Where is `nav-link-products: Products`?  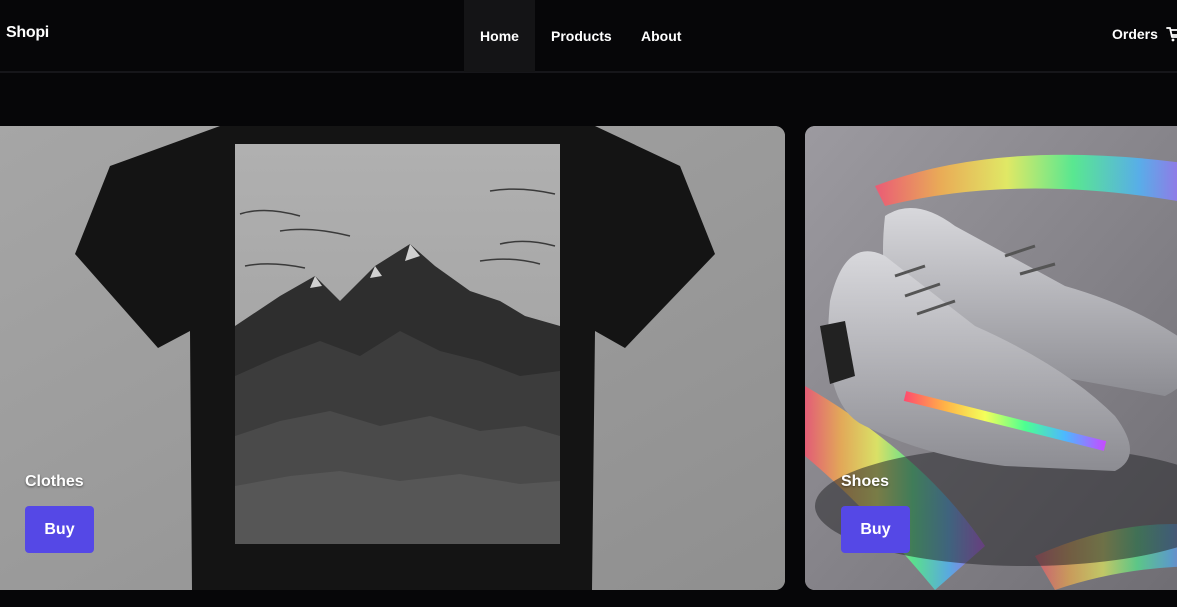 nav-link-products: Products is located at coordinates (580, 36).